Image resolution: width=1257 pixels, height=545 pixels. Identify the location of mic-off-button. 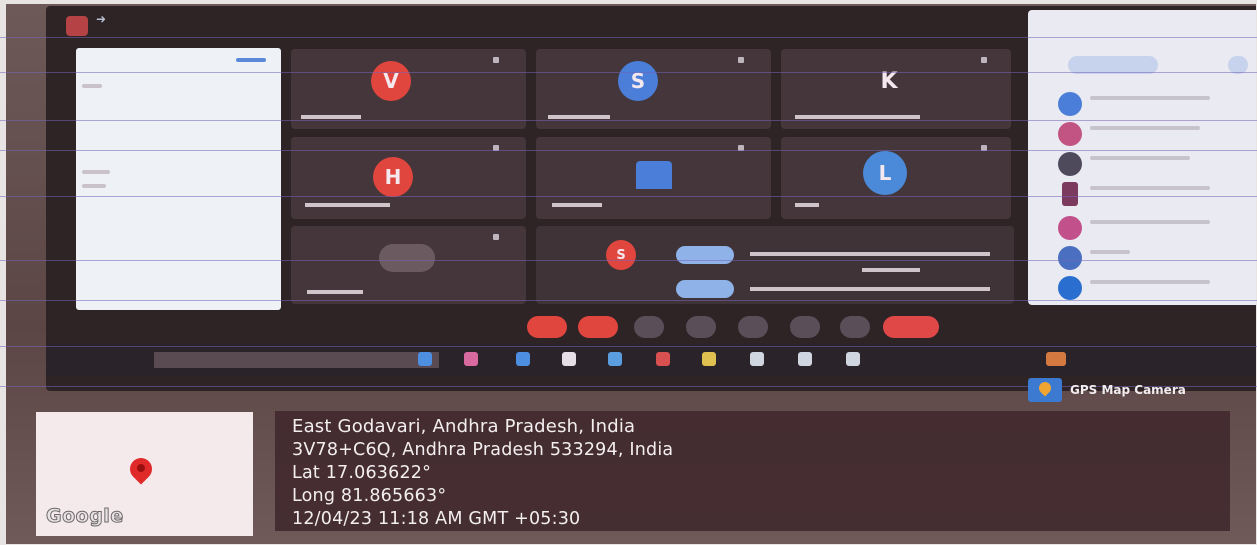
(547, 327).